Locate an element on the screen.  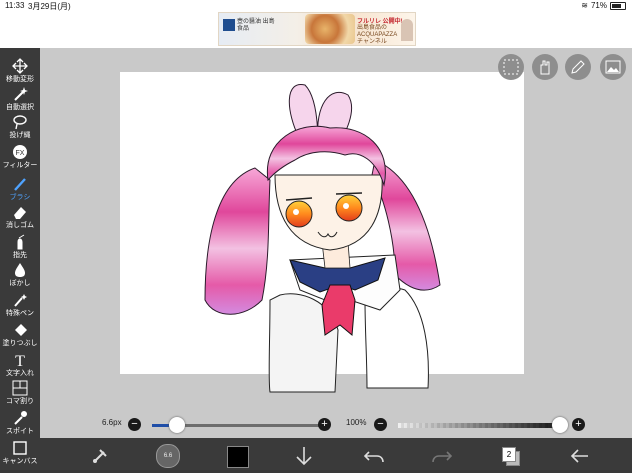
brush-preview: 6.6 is located at coordinates (168, 456).